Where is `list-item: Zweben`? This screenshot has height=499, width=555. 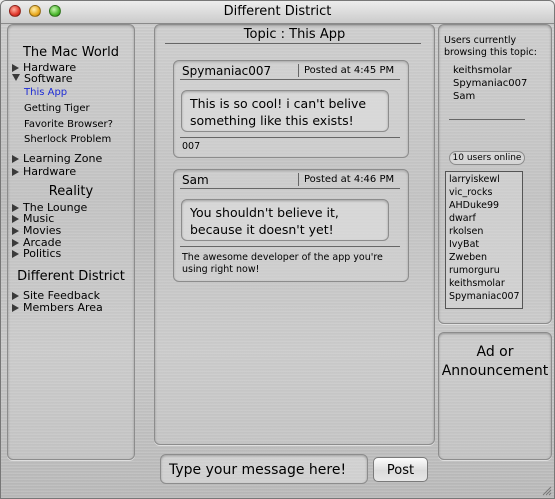
list-item: Zweben is located at coordinates (468, 257).